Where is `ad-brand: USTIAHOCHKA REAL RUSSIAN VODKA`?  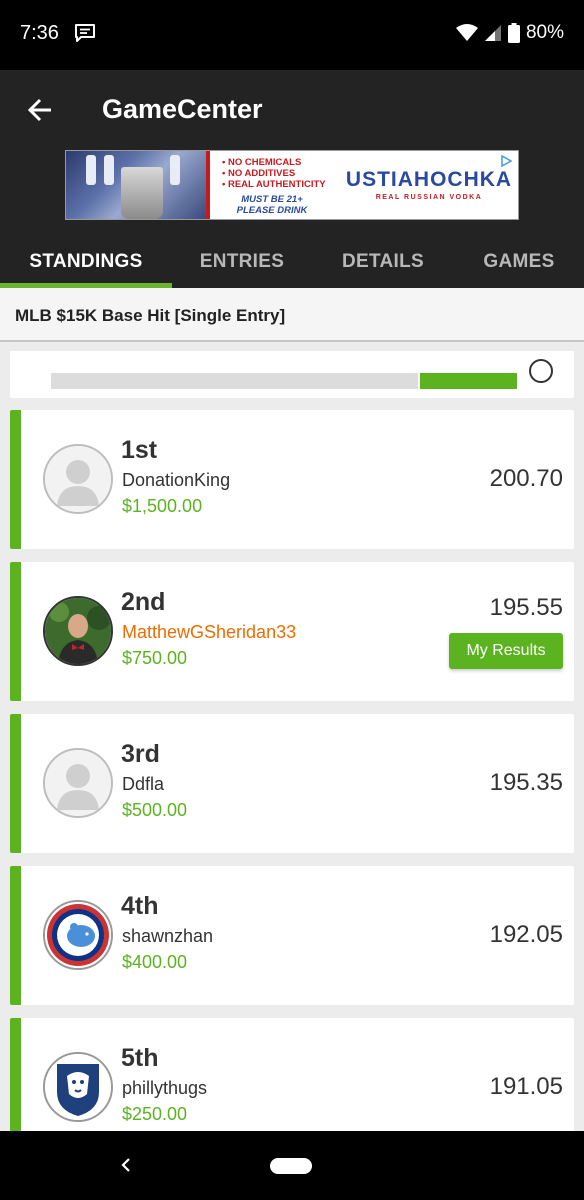 ad-brand: USTIAHOCHKA REAL RUSSIAN VODKA is located at coordinates (429, 185).